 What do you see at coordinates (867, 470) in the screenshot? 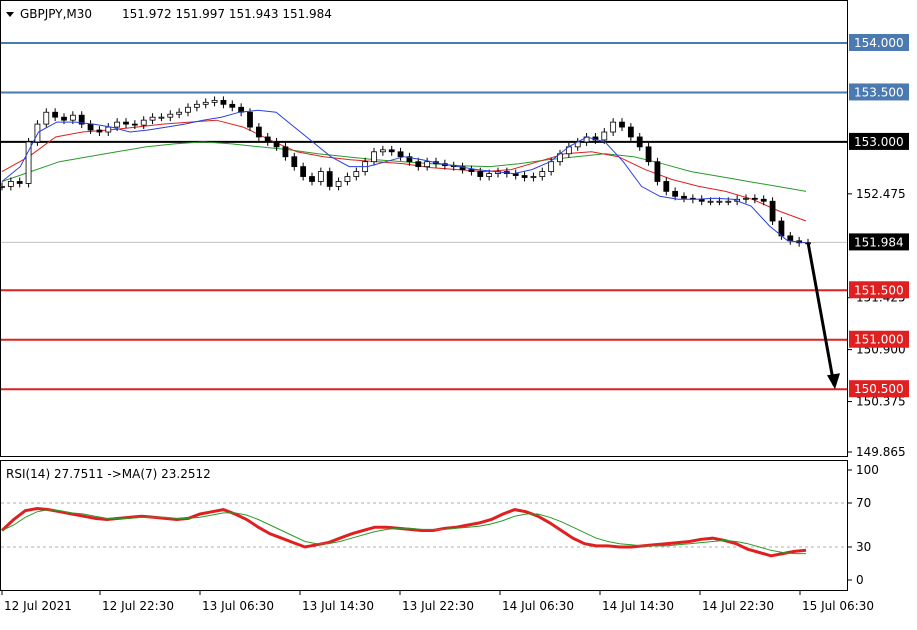
I see `rsi-tick-label: 100` at bounding box center [867, 470].